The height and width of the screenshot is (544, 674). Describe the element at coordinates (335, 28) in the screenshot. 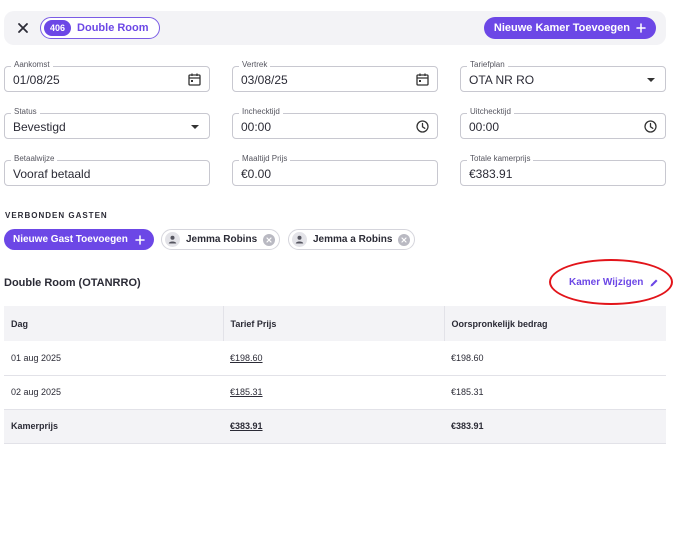

I see `room-header-bar: 406 Double Room Nieuwe Kamer Toevoegen` at that location.